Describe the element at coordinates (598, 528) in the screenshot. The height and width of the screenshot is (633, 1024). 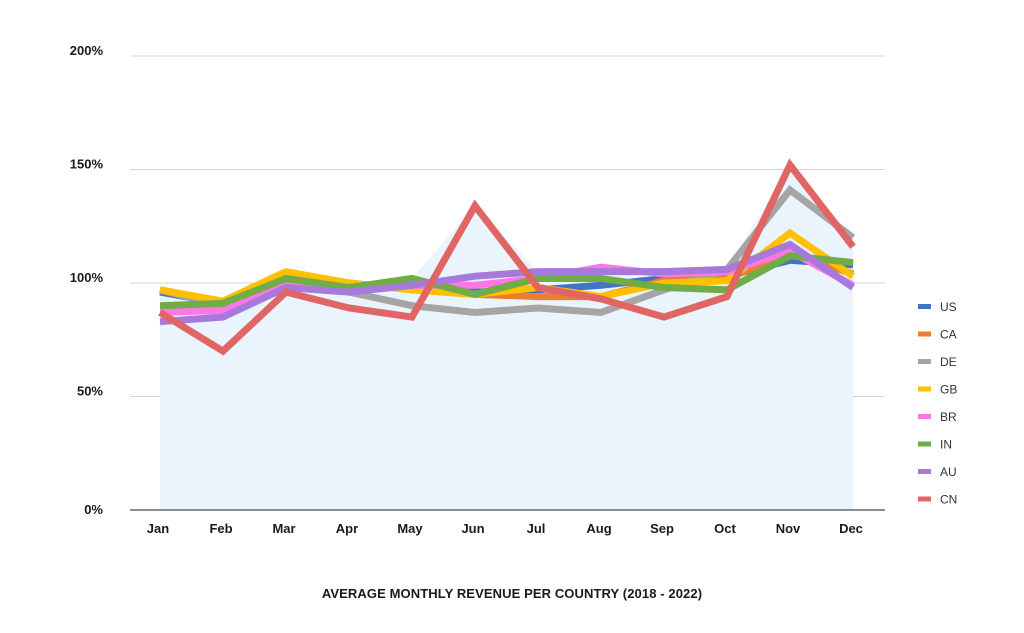
I see `x-tick-label: Aug` at that location.